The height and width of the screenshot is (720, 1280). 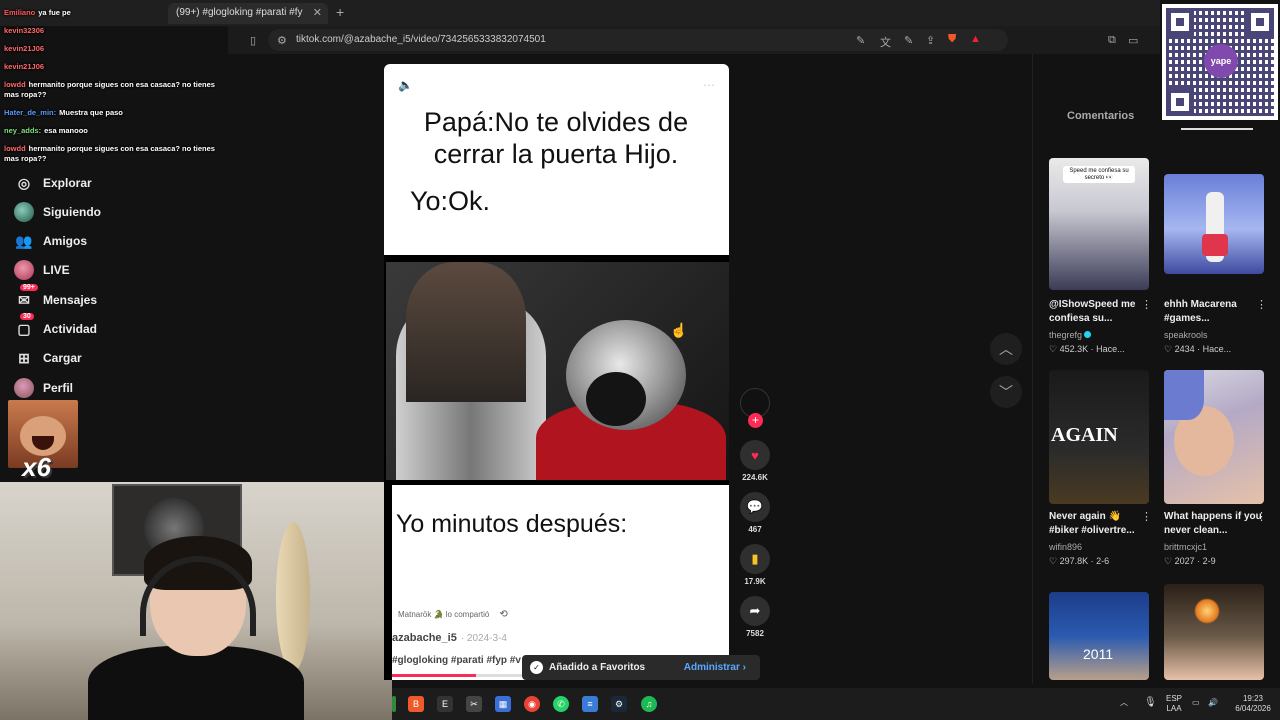 What do you see at coordinates (1099, 636) in the screenshot?
I see `video-thumbnail: 2011` at bounding box center [1099, 636].